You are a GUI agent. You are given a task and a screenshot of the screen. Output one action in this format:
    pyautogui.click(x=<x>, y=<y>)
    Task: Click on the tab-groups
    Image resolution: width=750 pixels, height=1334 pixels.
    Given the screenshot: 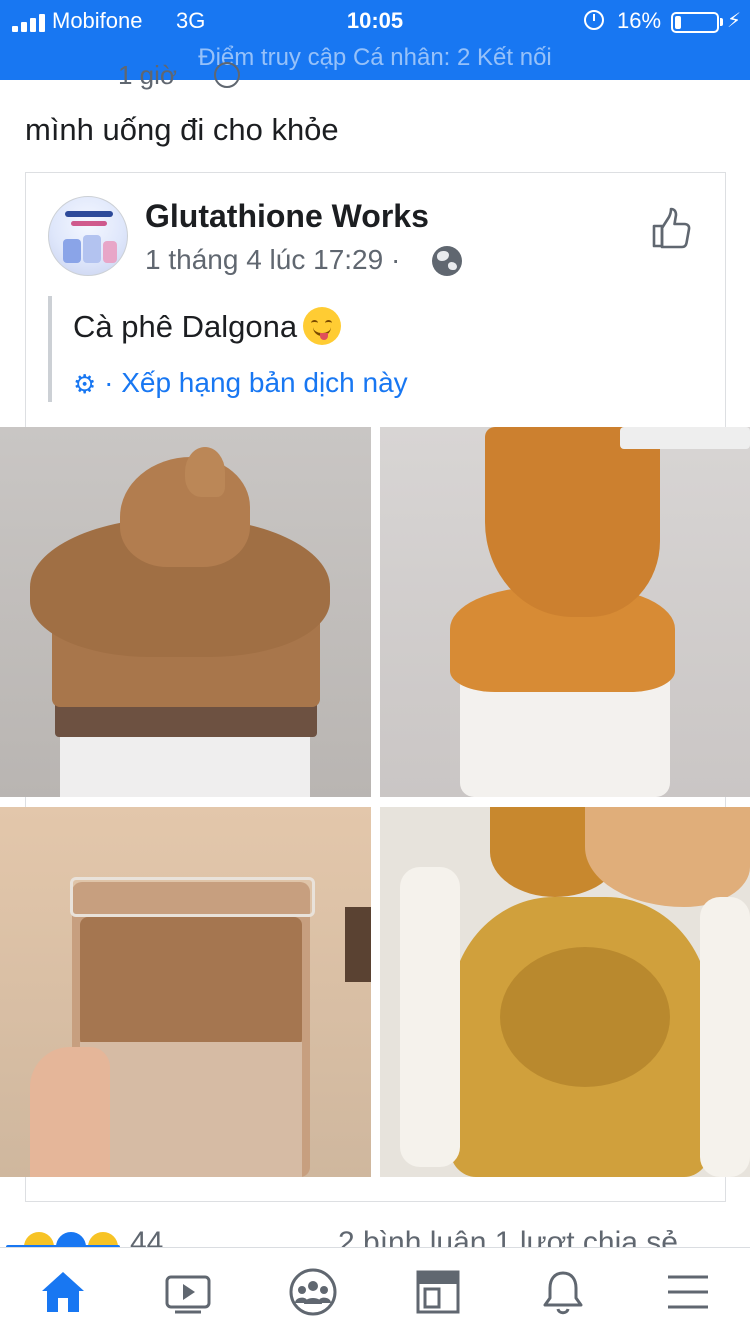 What is the action you would take?
    pyautogui.click(x=312, y=1291)
    